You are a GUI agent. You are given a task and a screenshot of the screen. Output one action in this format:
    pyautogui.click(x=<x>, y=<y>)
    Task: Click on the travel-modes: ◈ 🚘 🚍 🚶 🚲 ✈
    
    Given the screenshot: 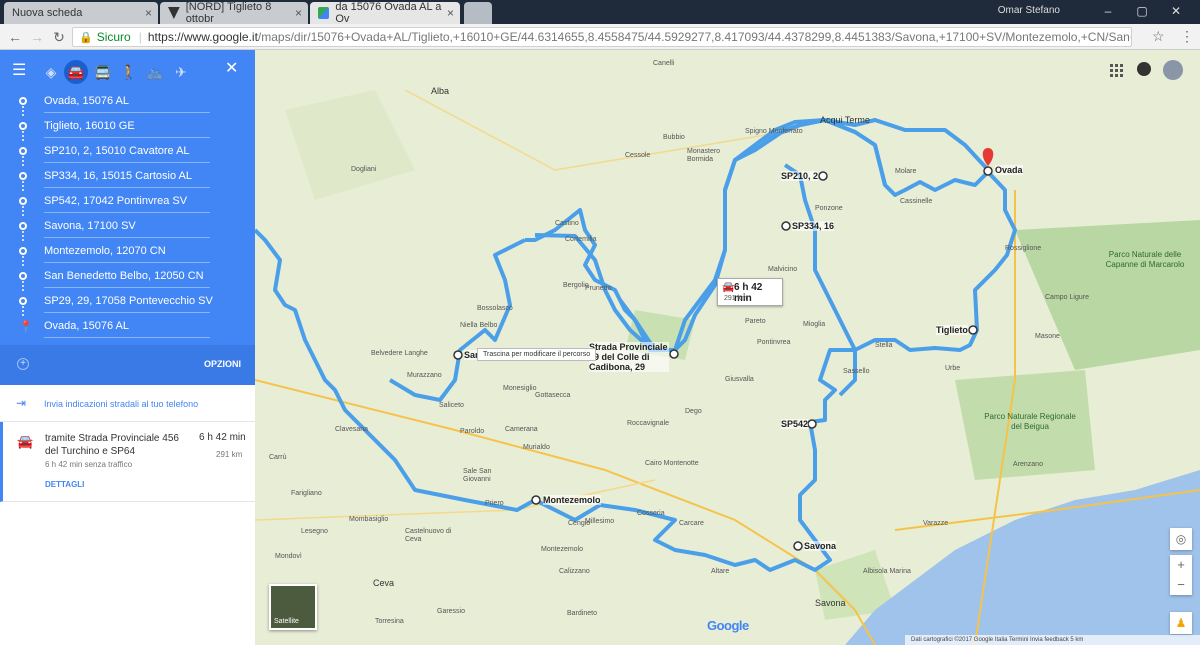 What is the action you would take?
    pyautogui.click(x=127, y=72)
    